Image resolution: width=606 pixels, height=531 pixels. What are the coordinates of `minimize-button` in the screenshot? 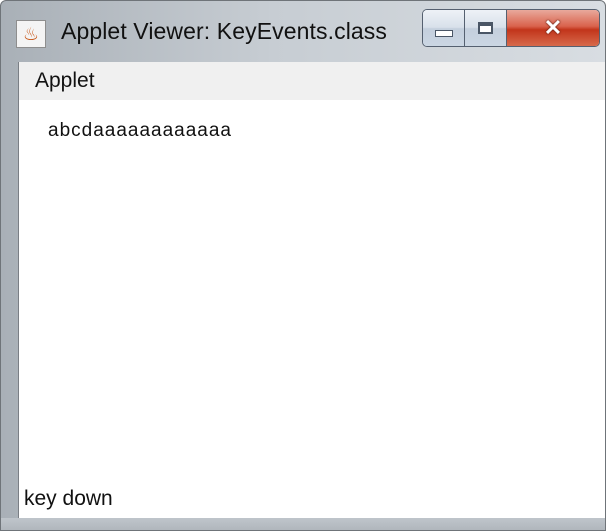 It's located at (444, 28).